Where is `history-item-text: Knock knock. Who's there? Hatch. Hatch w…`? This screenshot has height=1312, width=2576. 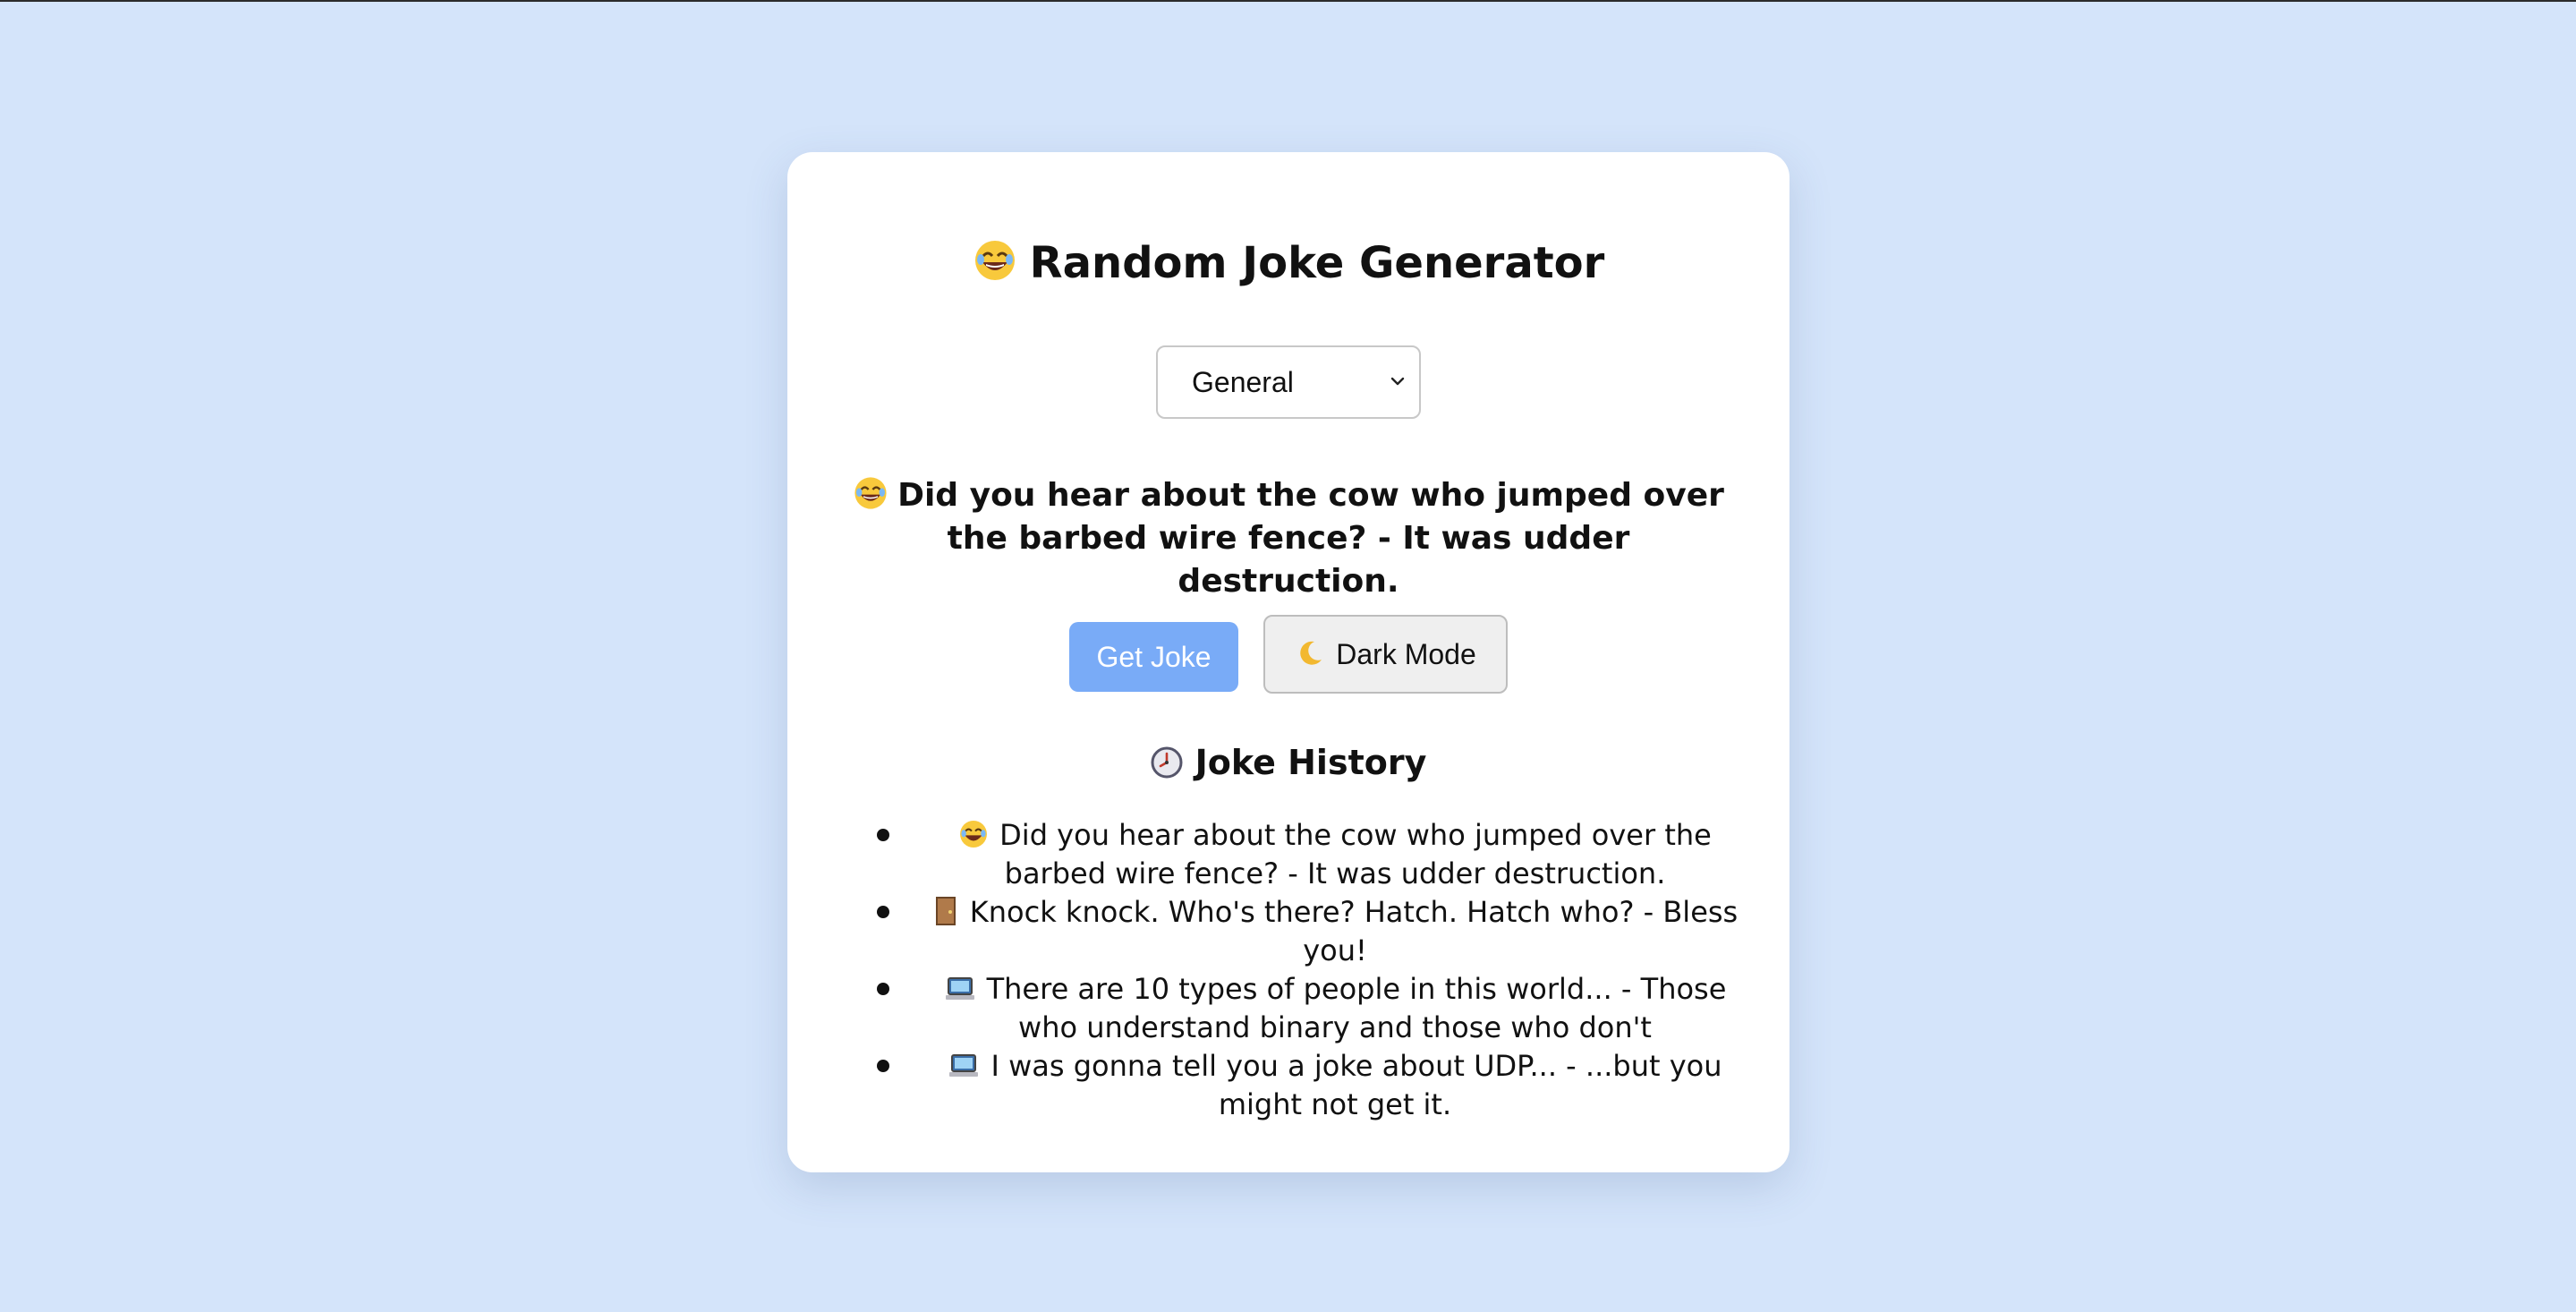
history-item-text: Knock knock. Who's there? Hatch. Hatch w… is located at coordinates (1354, 931).